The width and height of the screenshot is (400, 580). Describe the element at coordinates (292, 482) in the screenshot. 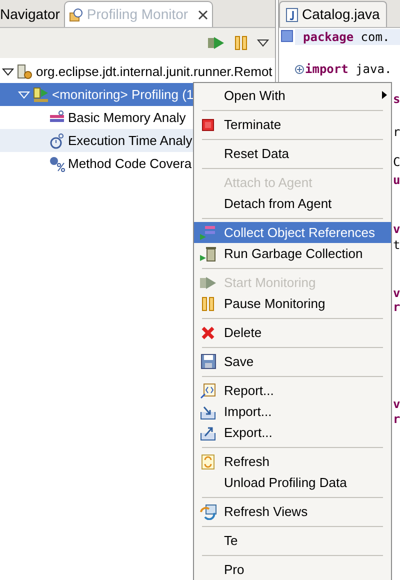

I see `menu-item: Unload Profiling Data` at that location.